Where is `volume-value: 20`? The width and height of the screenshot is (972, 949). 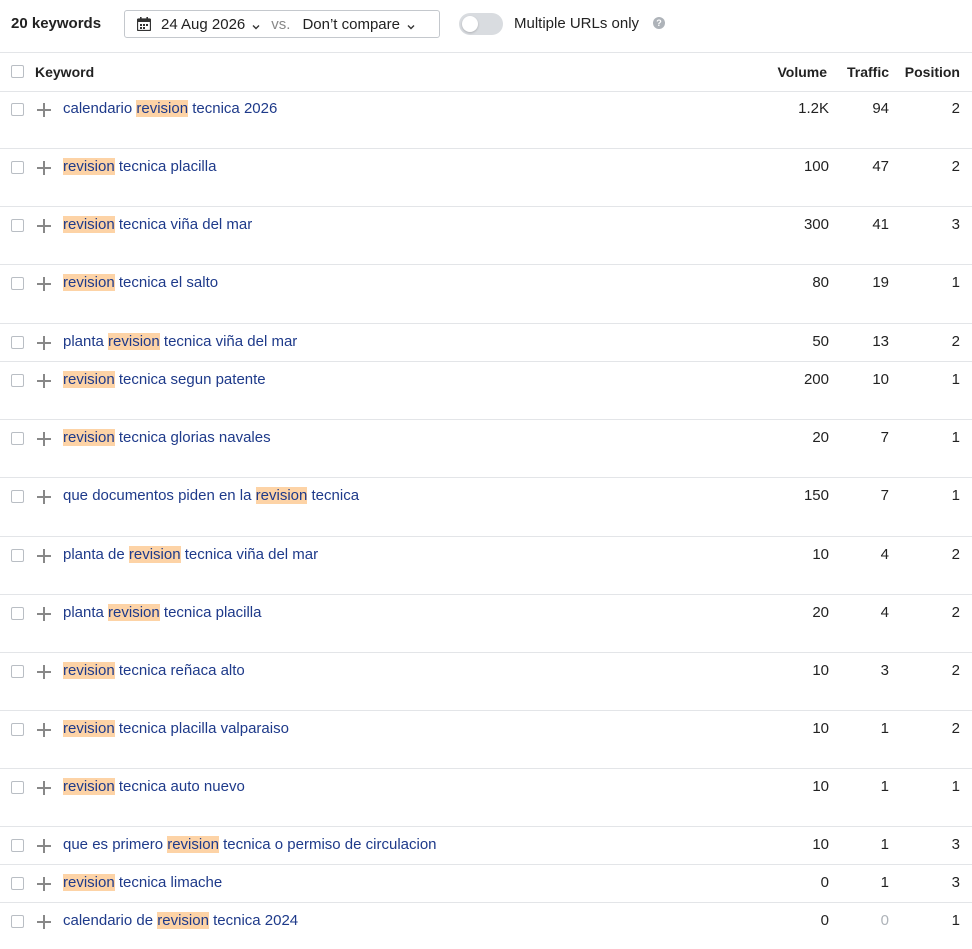
volume-value: 20 is located at coordinates (820, 437).